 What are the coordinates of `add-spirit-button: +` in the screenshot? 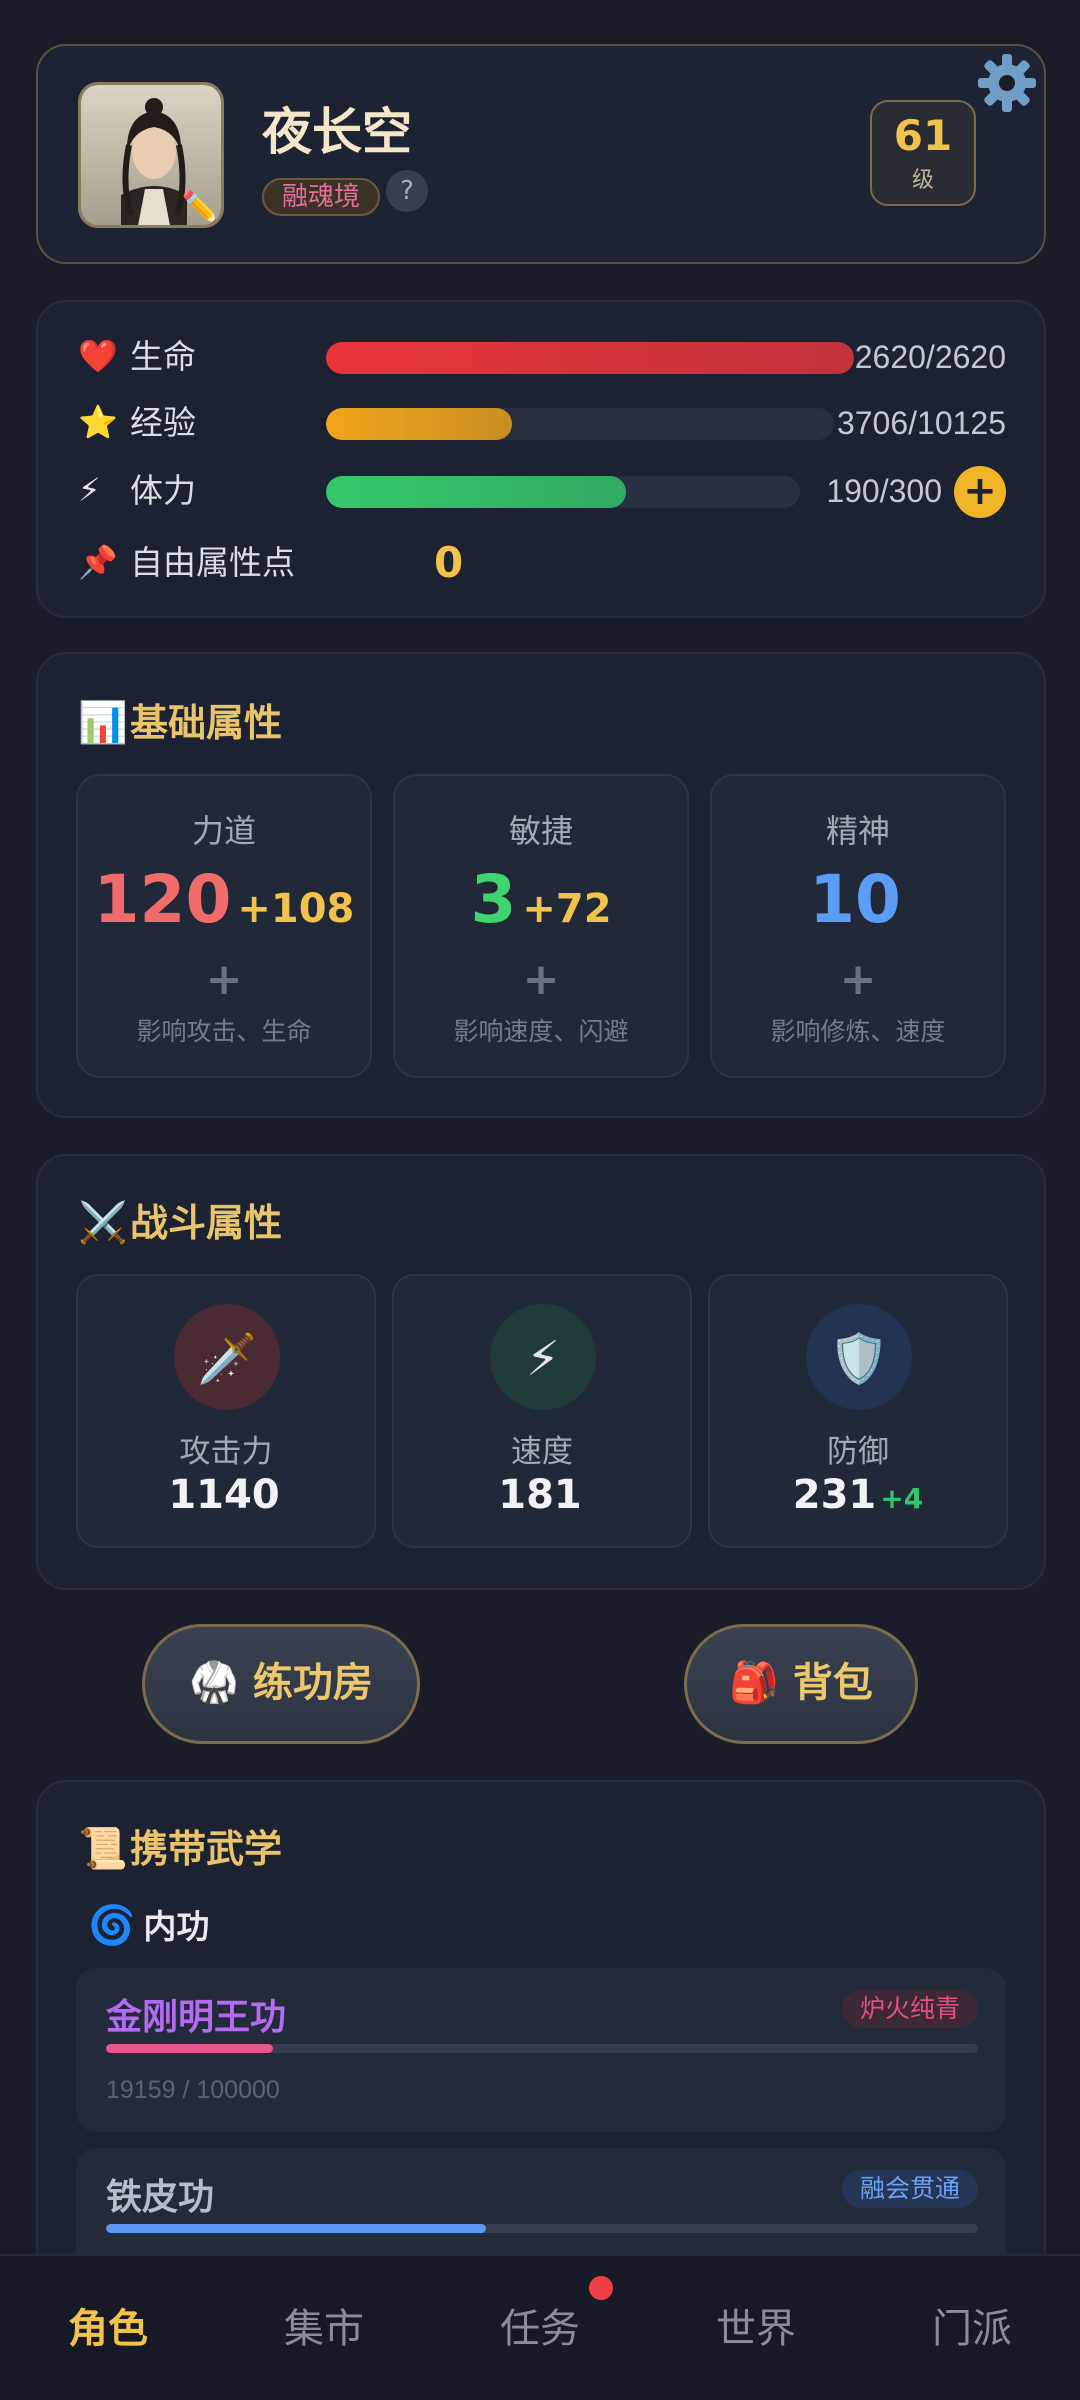 It's located at (858, 979).